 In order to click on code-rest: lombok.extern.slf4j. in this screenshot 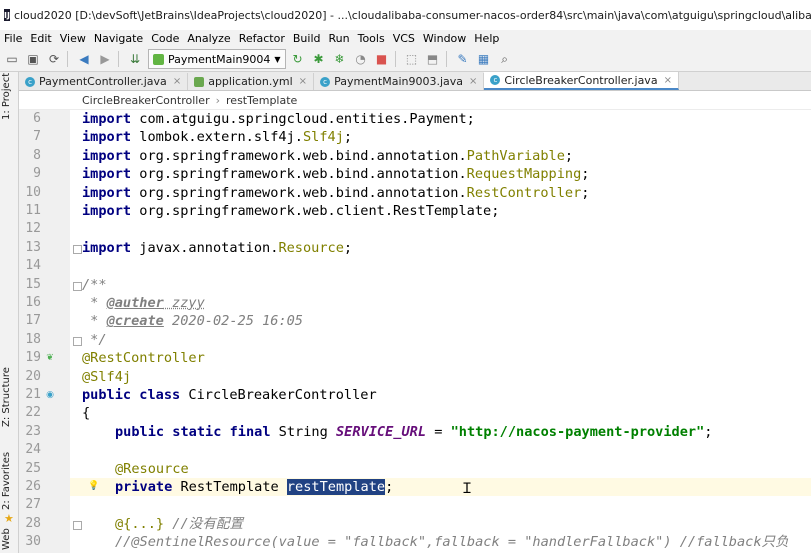, I will do `click(217, 137)`.